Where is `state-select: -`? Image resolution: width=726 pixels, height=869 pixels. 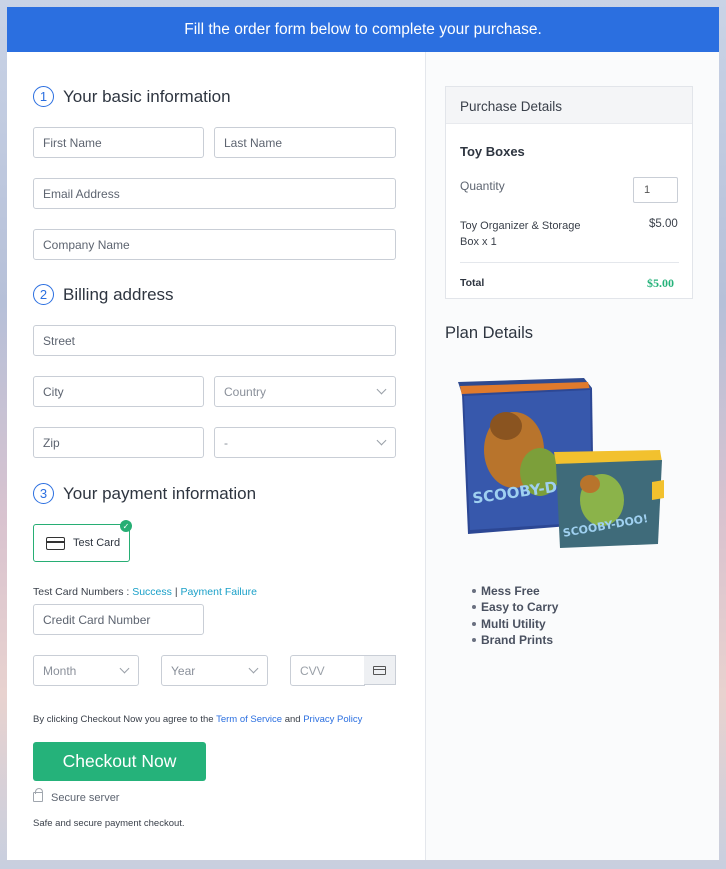
state-select: - is located at coordinates (305, 442).